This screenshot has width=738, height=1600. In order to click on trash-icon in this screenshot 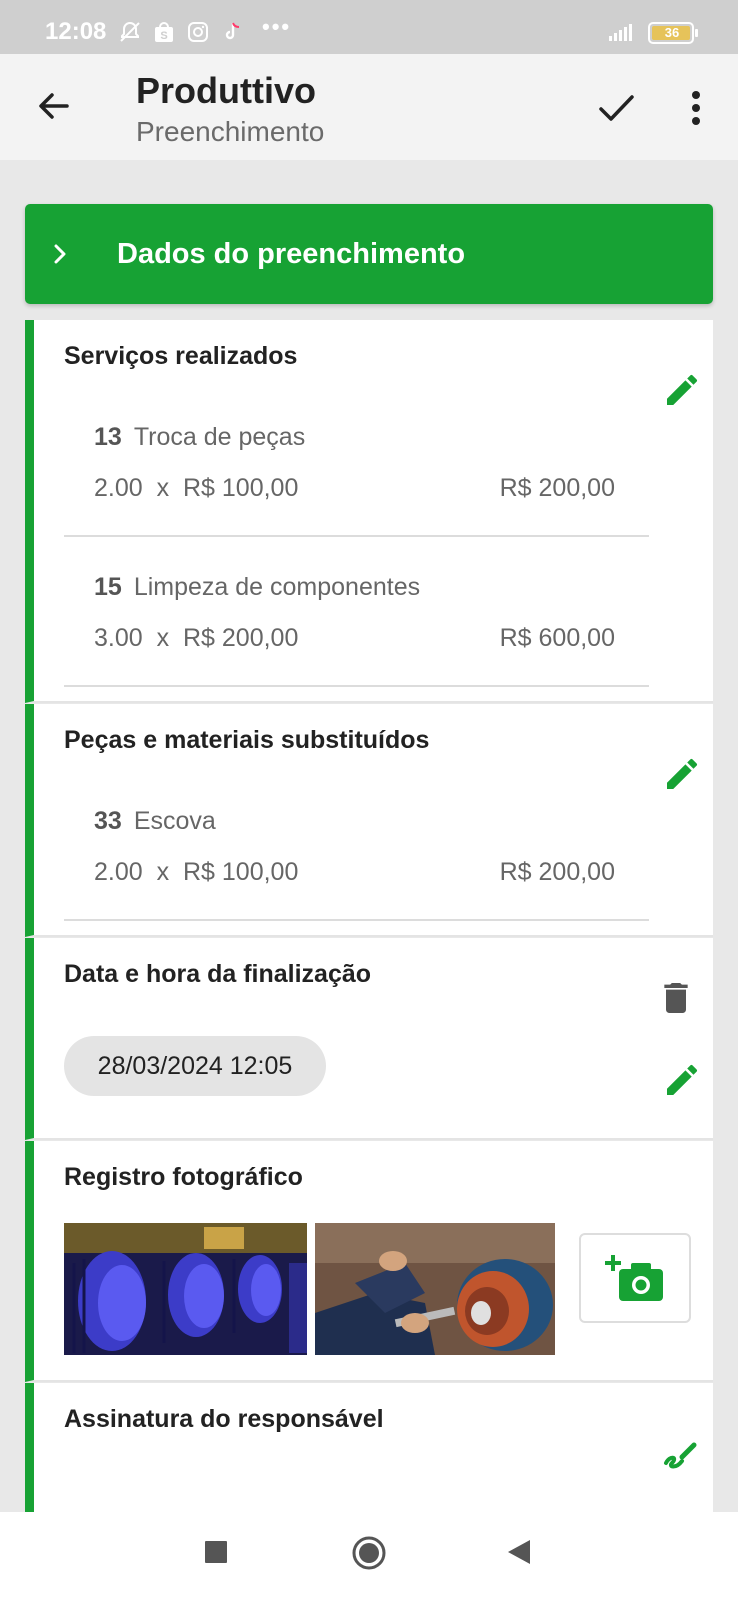, I will do `click(676, 998)`.